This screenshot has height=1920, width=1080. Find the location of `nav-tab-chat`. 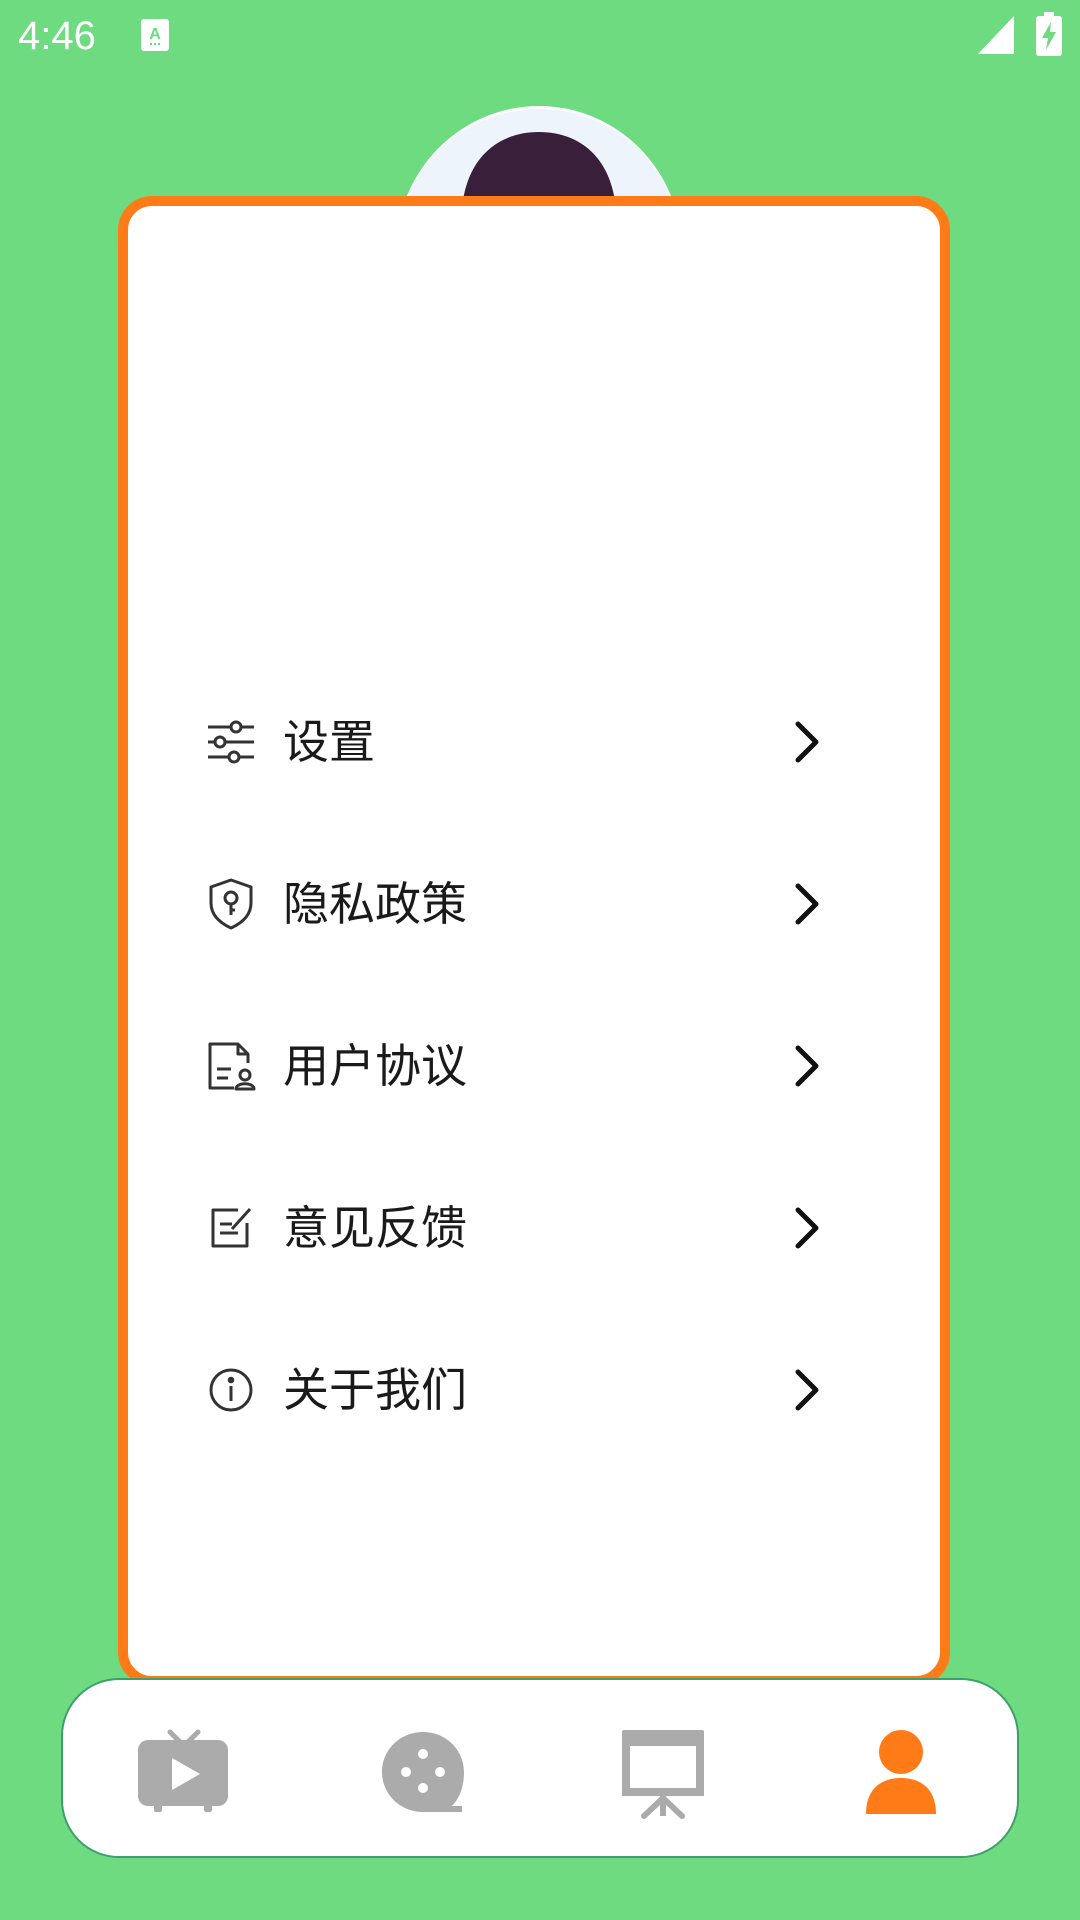

nav-tab-chat is located at coordinates (423, 1768).